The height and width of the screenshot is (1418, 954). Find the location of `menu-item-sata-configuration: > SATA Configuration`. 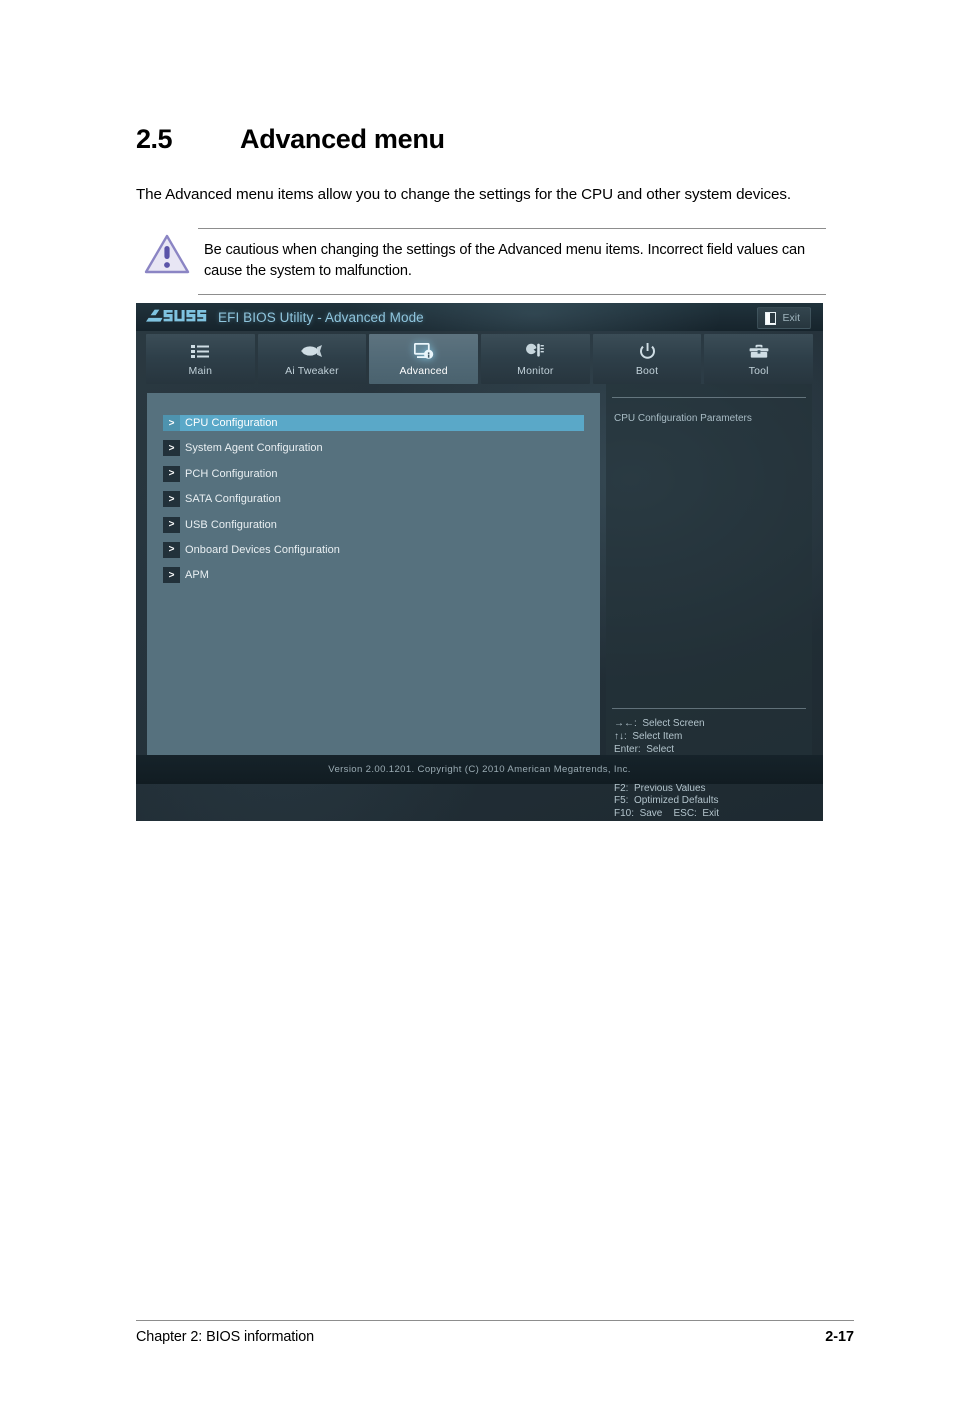

menu-item-sata-configuration: > SATA Configuration is located at coordinates (373, 499).